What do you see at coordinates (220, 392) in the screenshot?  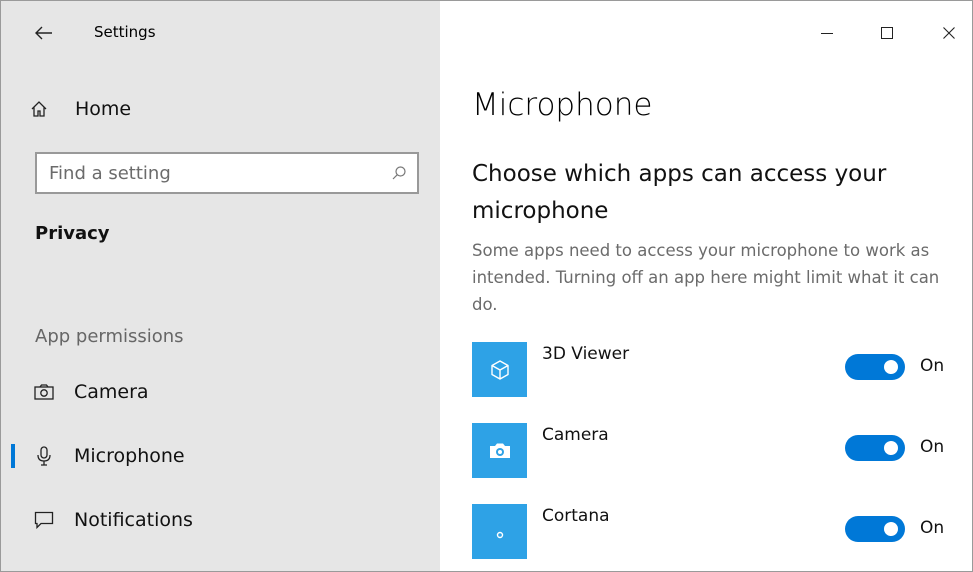 I see `sidebar-item-camera: Camera` at bounding box center [220, 392].